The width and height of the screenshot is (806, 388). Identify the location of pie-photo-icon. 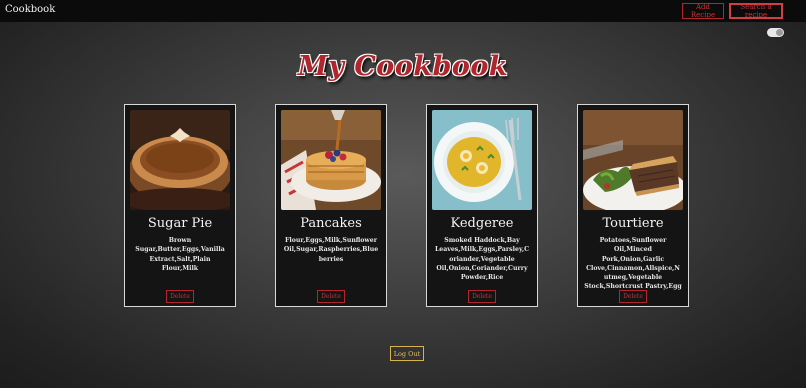
(180, 160).